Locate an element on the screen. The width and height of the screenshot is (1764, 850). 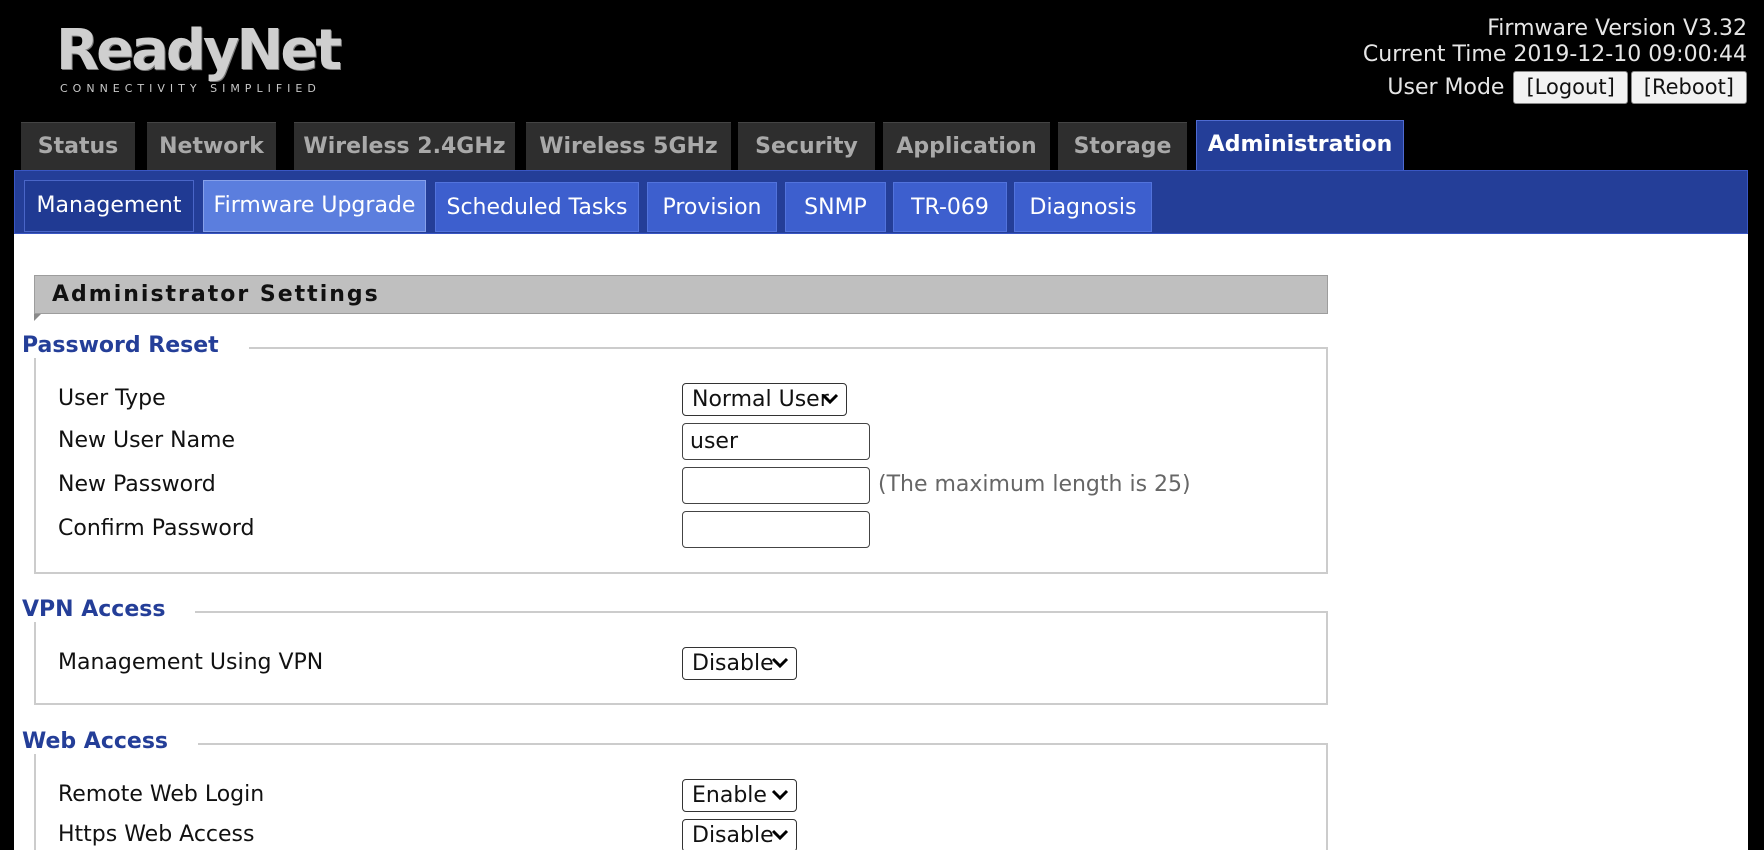
password-reset-legend: Password Reset is located at coordinates (135, 345).